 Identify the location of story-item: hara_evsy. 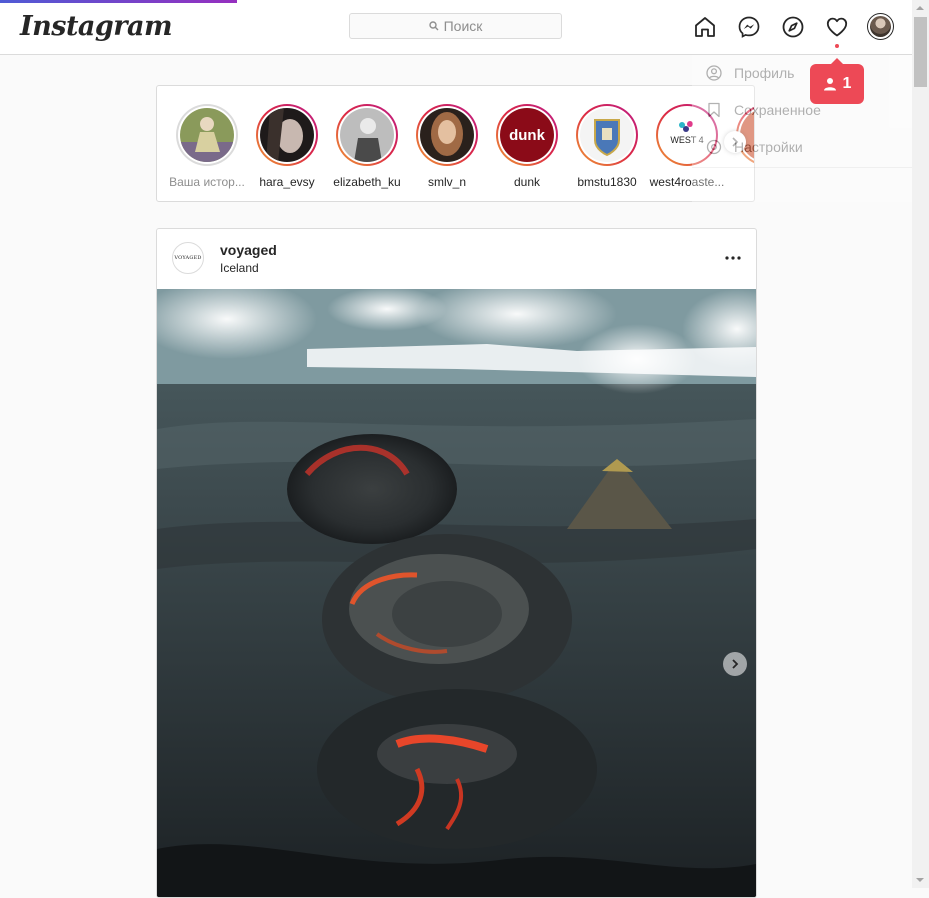
(287, 146).